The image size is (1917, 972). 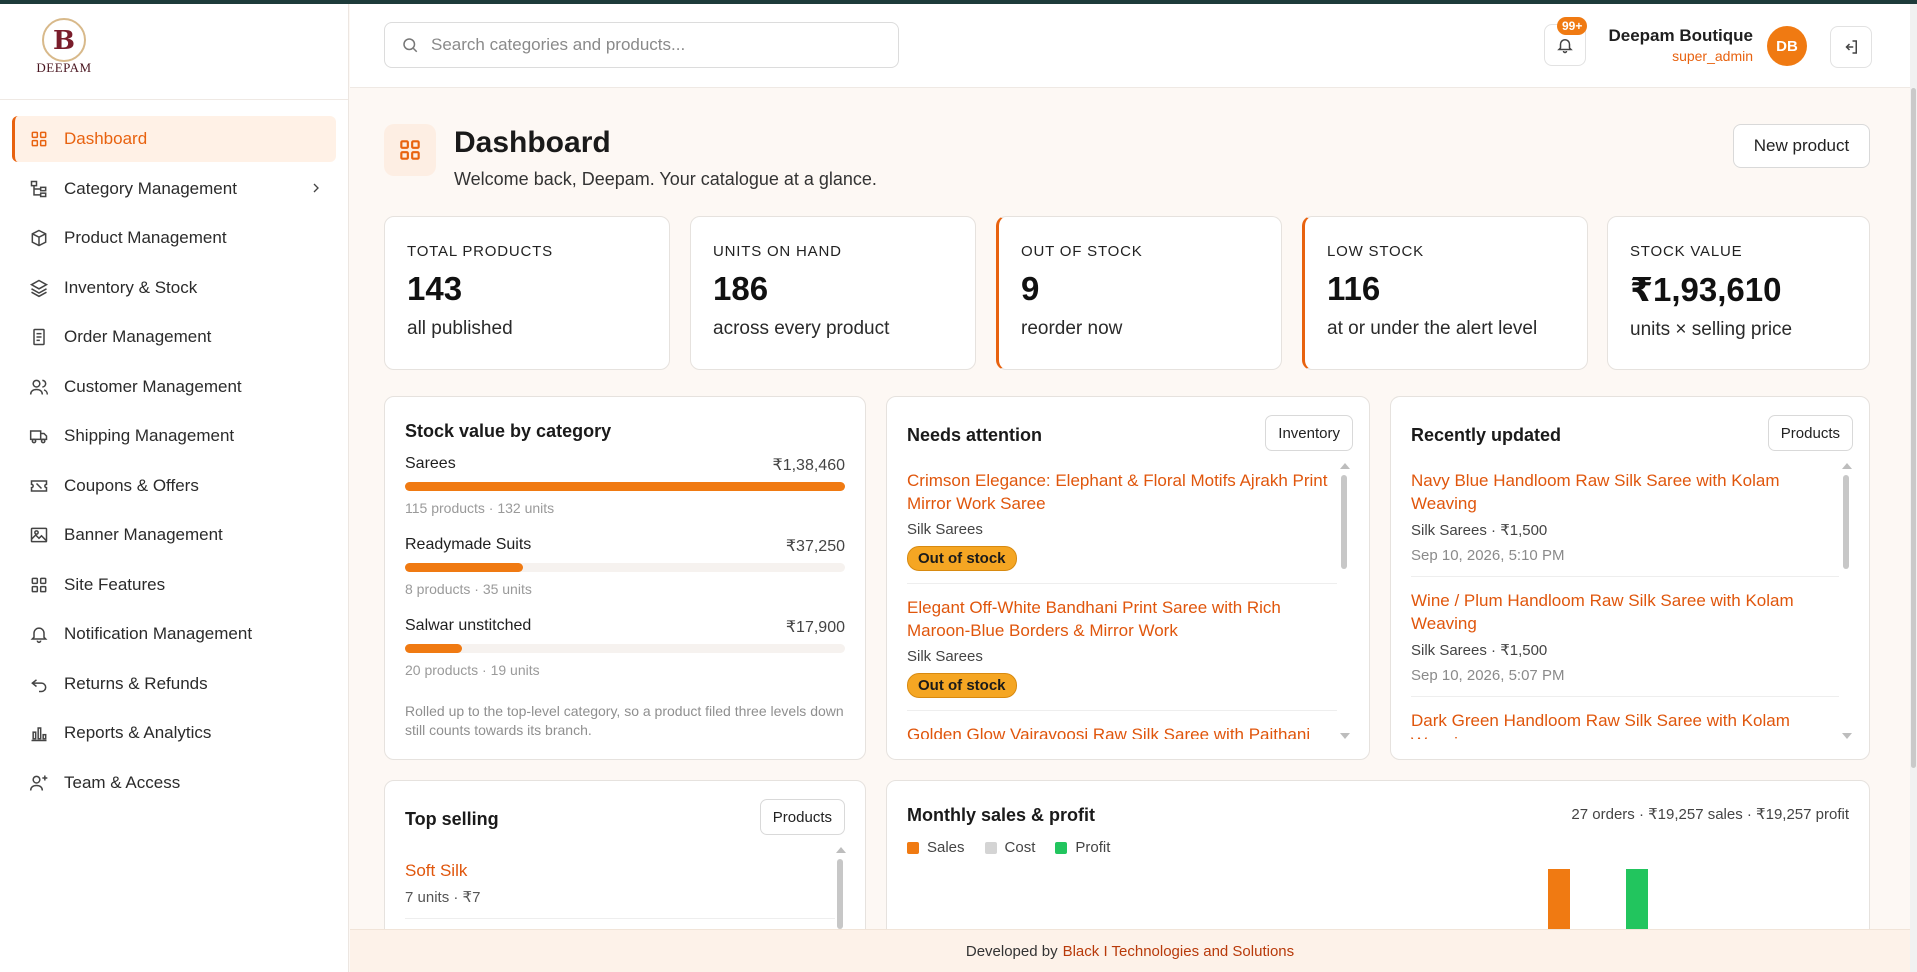 What do you see at coordinates (620, 889) in the screenshot?
I see `top-selling-item: Soft Silk 7 units · ₹7` at bounding box center [620, 889].